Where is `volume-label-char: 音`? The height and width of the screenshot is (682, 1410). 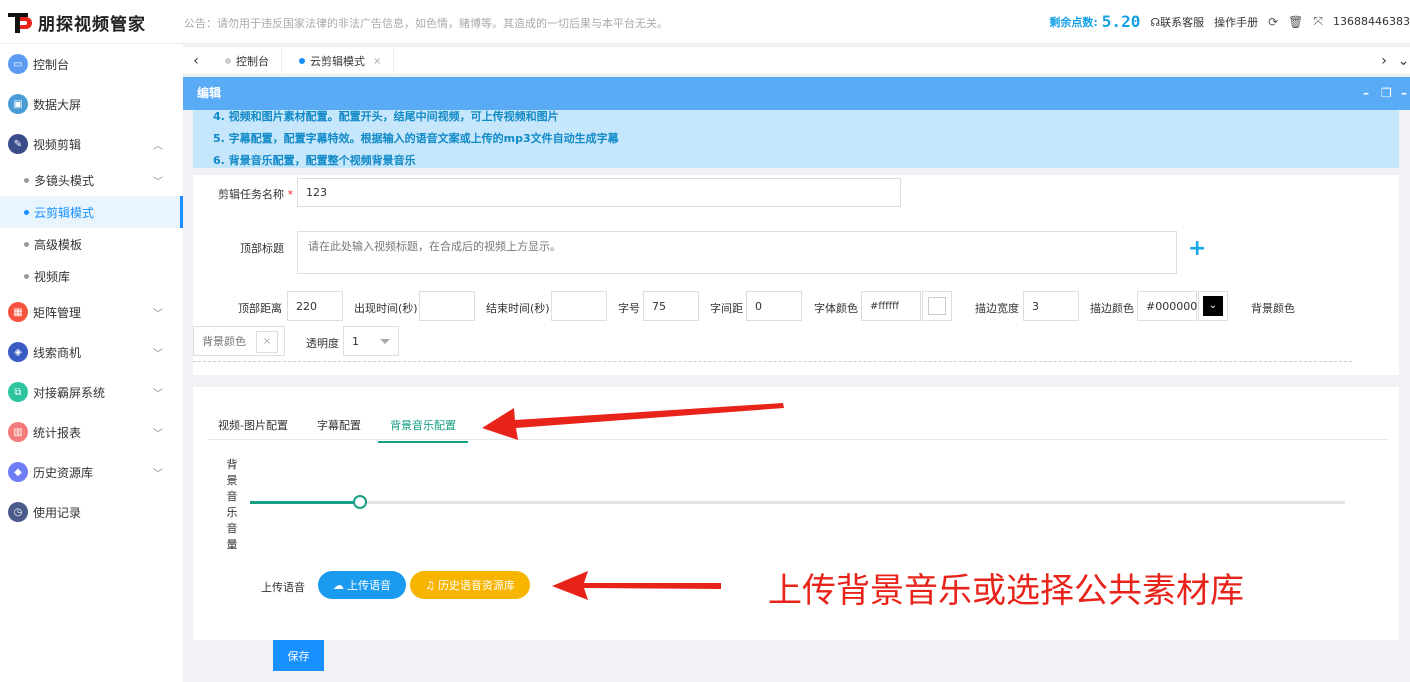 volume-label-char: 音 is located at coordinates (232, 496).